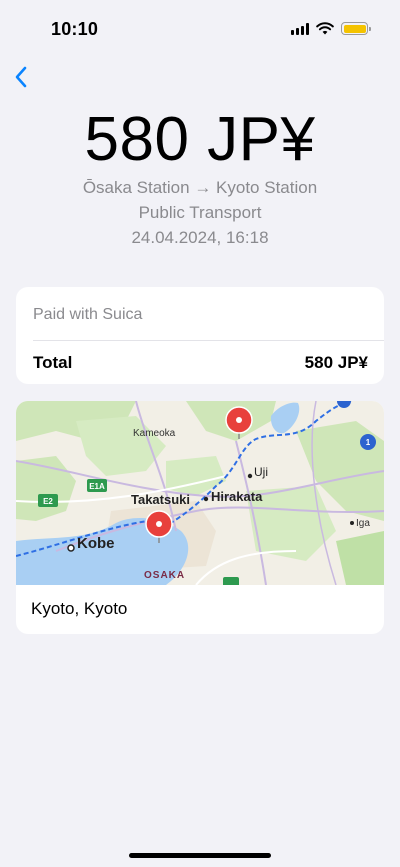 Image resolution: width=400 pixels, height=867 pixels. Describe the element at coordinates (200, 30) in the screenshot. I see `status-bar: 10:10` at that location.